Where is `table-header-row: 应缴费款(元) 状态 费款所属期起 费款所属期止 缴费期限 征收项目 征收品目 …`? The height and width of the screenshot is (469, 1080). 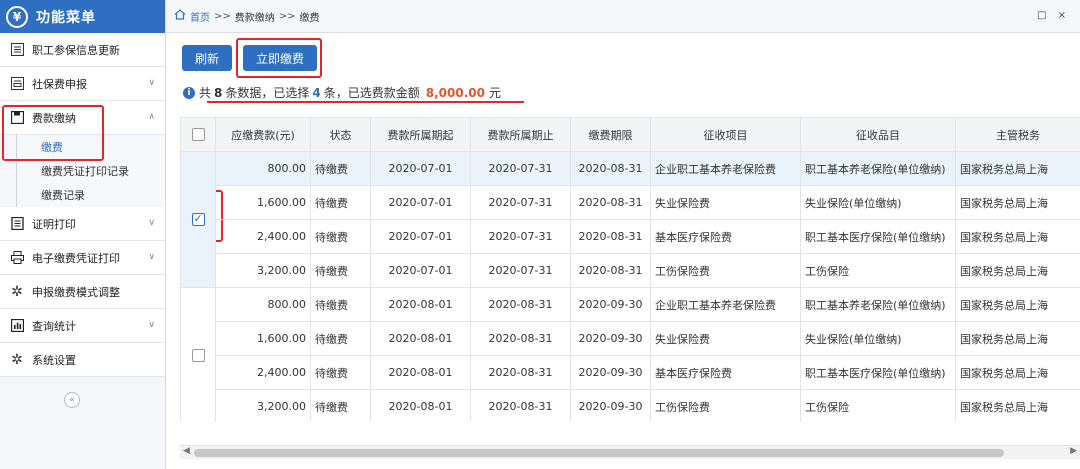
table-header-row: 应缴费款(元) 状态 费款所属期起 费款所属期止 缴费期限 征收项目 征收品目 … is located at coordinates (630, 134).